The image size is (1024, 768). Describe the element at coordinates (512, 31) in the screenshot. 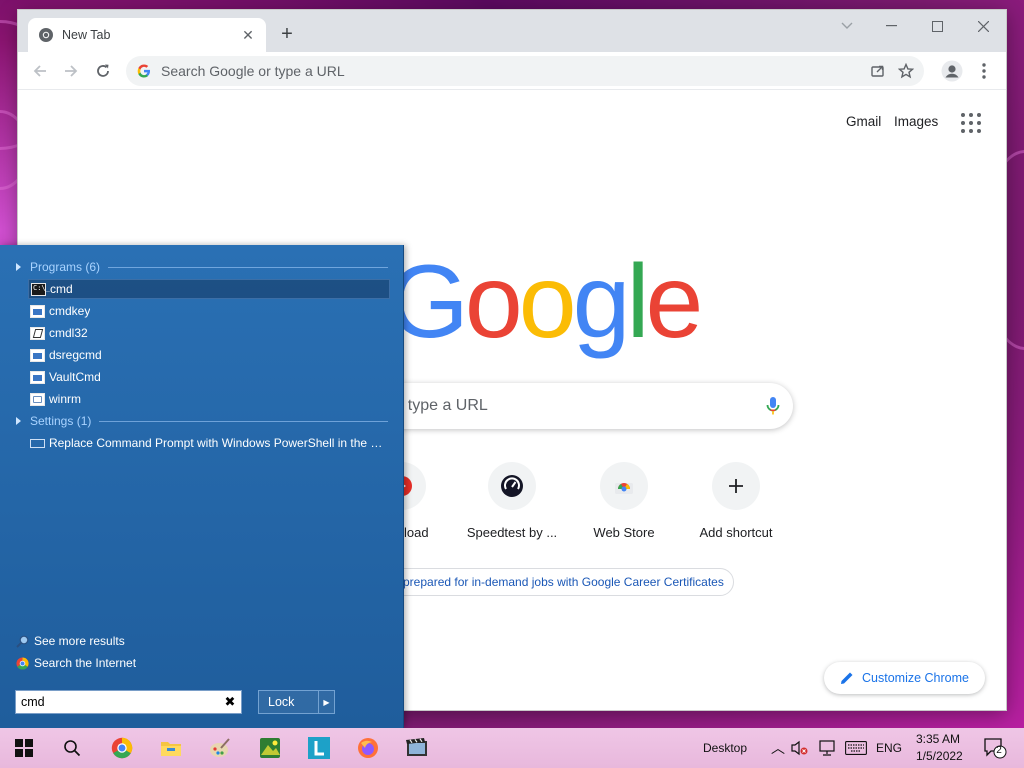

I see `tab-strip: New Tab ✕ +` at that location.